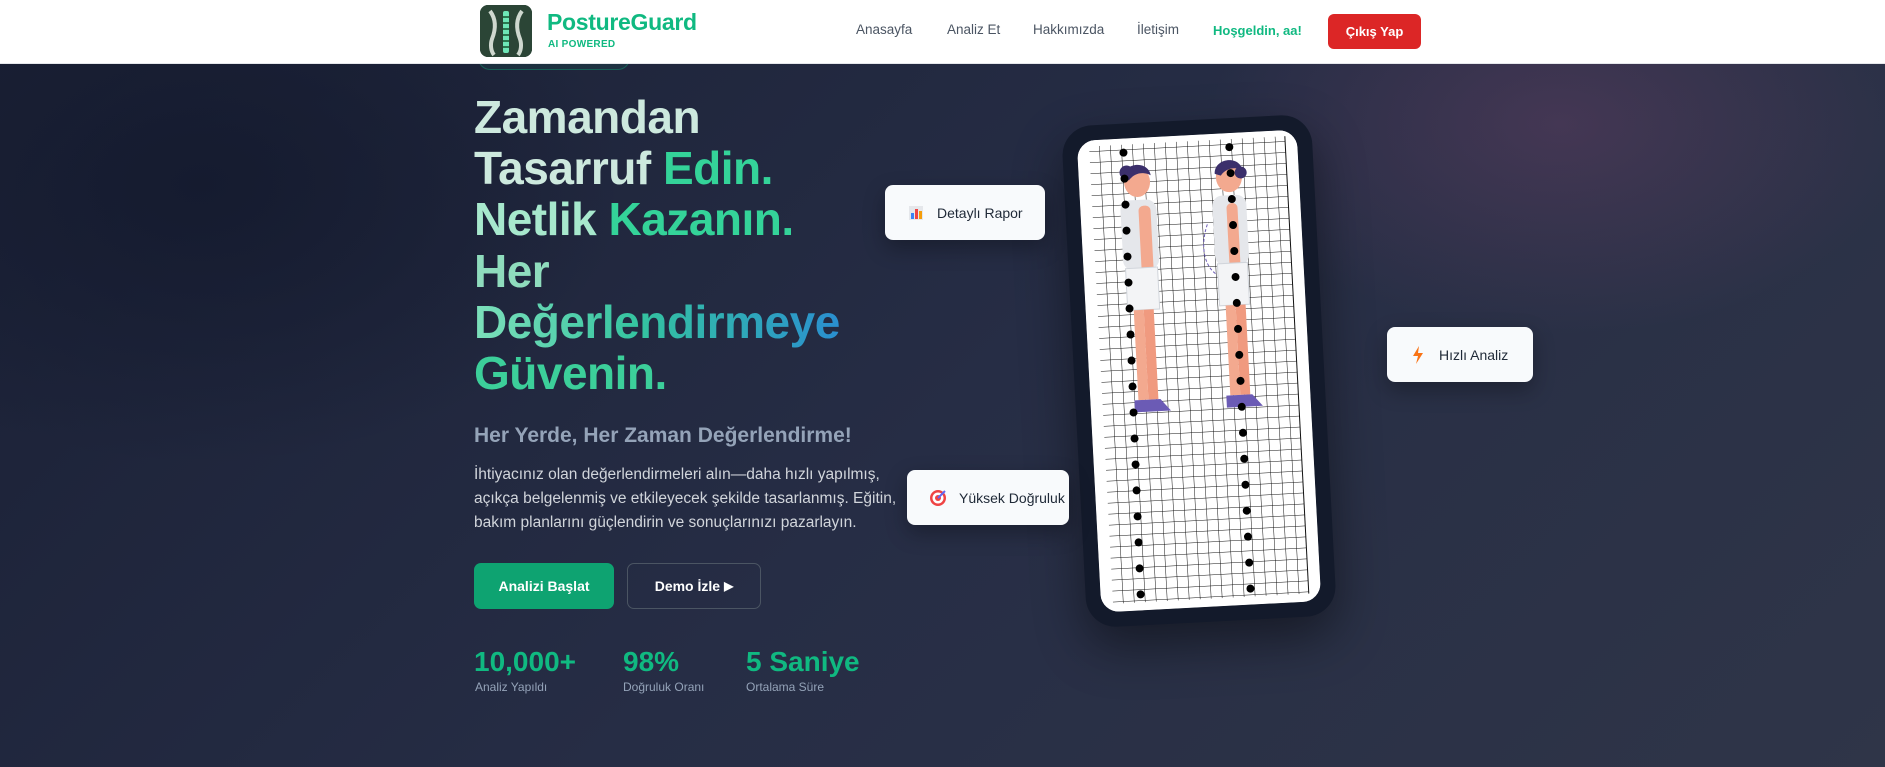 The height and width of the screenshot is (767, 1885). What do you see at coordinates (1474, 354) in the screenshot?
I see `feature-label-speed: Hızlı Analiz` at bounding box center [1474, 354].